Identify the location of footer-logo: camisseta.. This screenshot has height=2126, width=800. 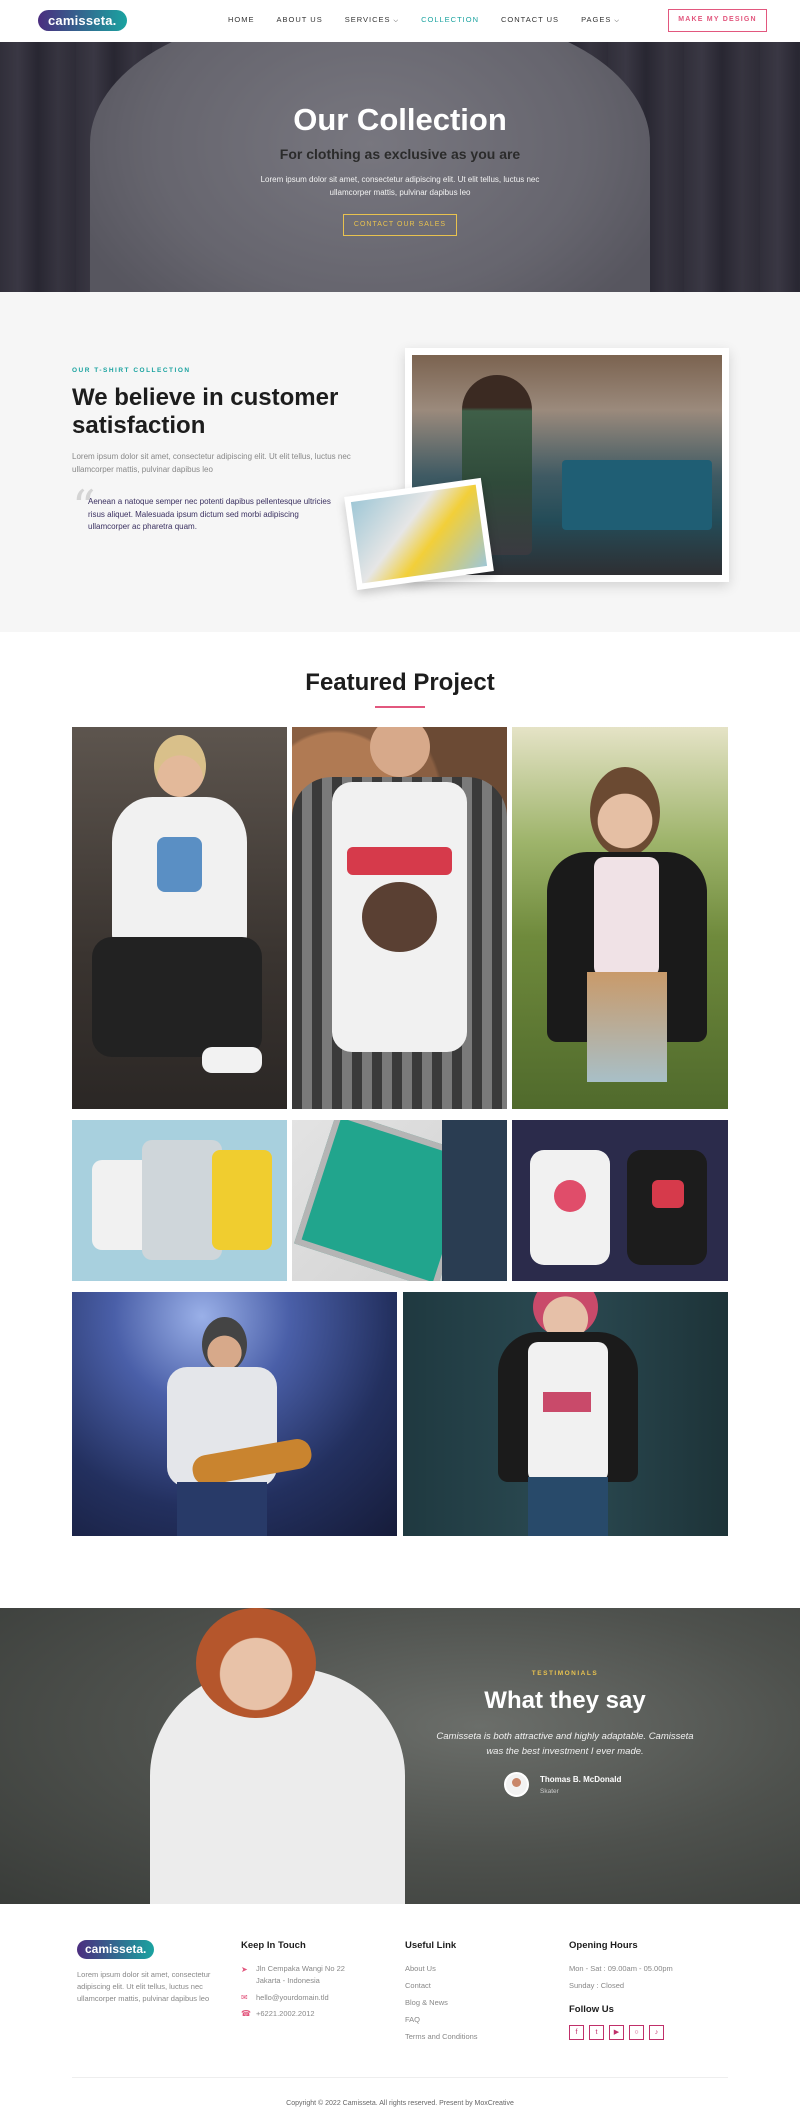
(116, 1949).